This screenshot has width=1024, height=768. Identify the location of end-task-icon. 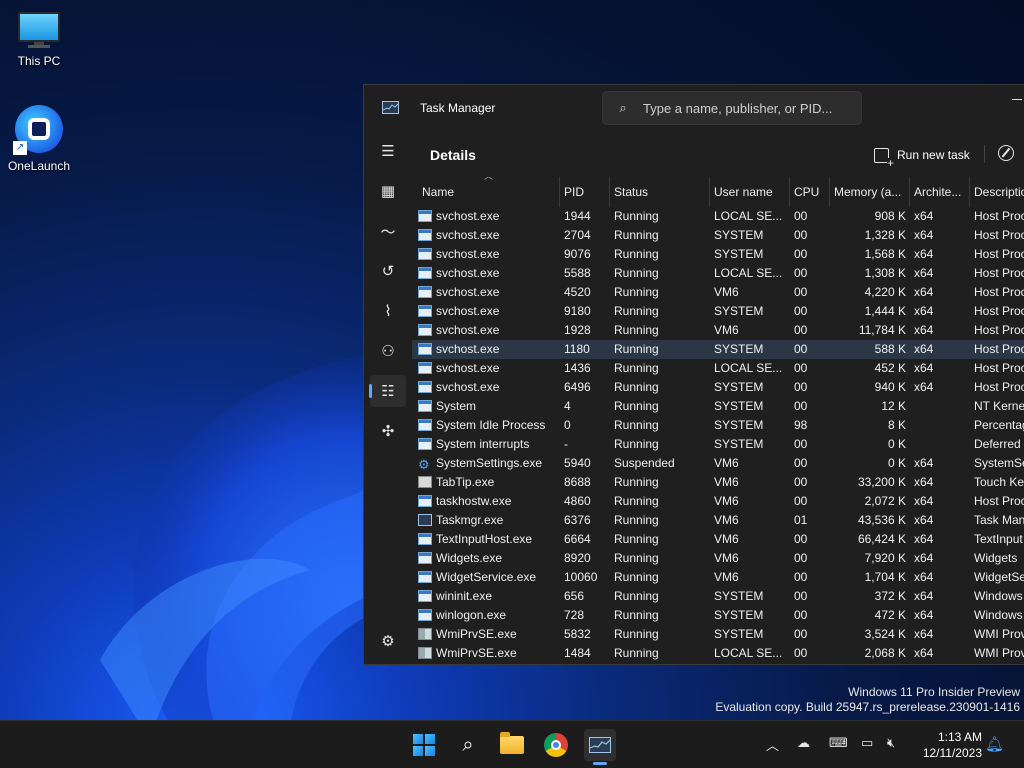
(1006, 153).